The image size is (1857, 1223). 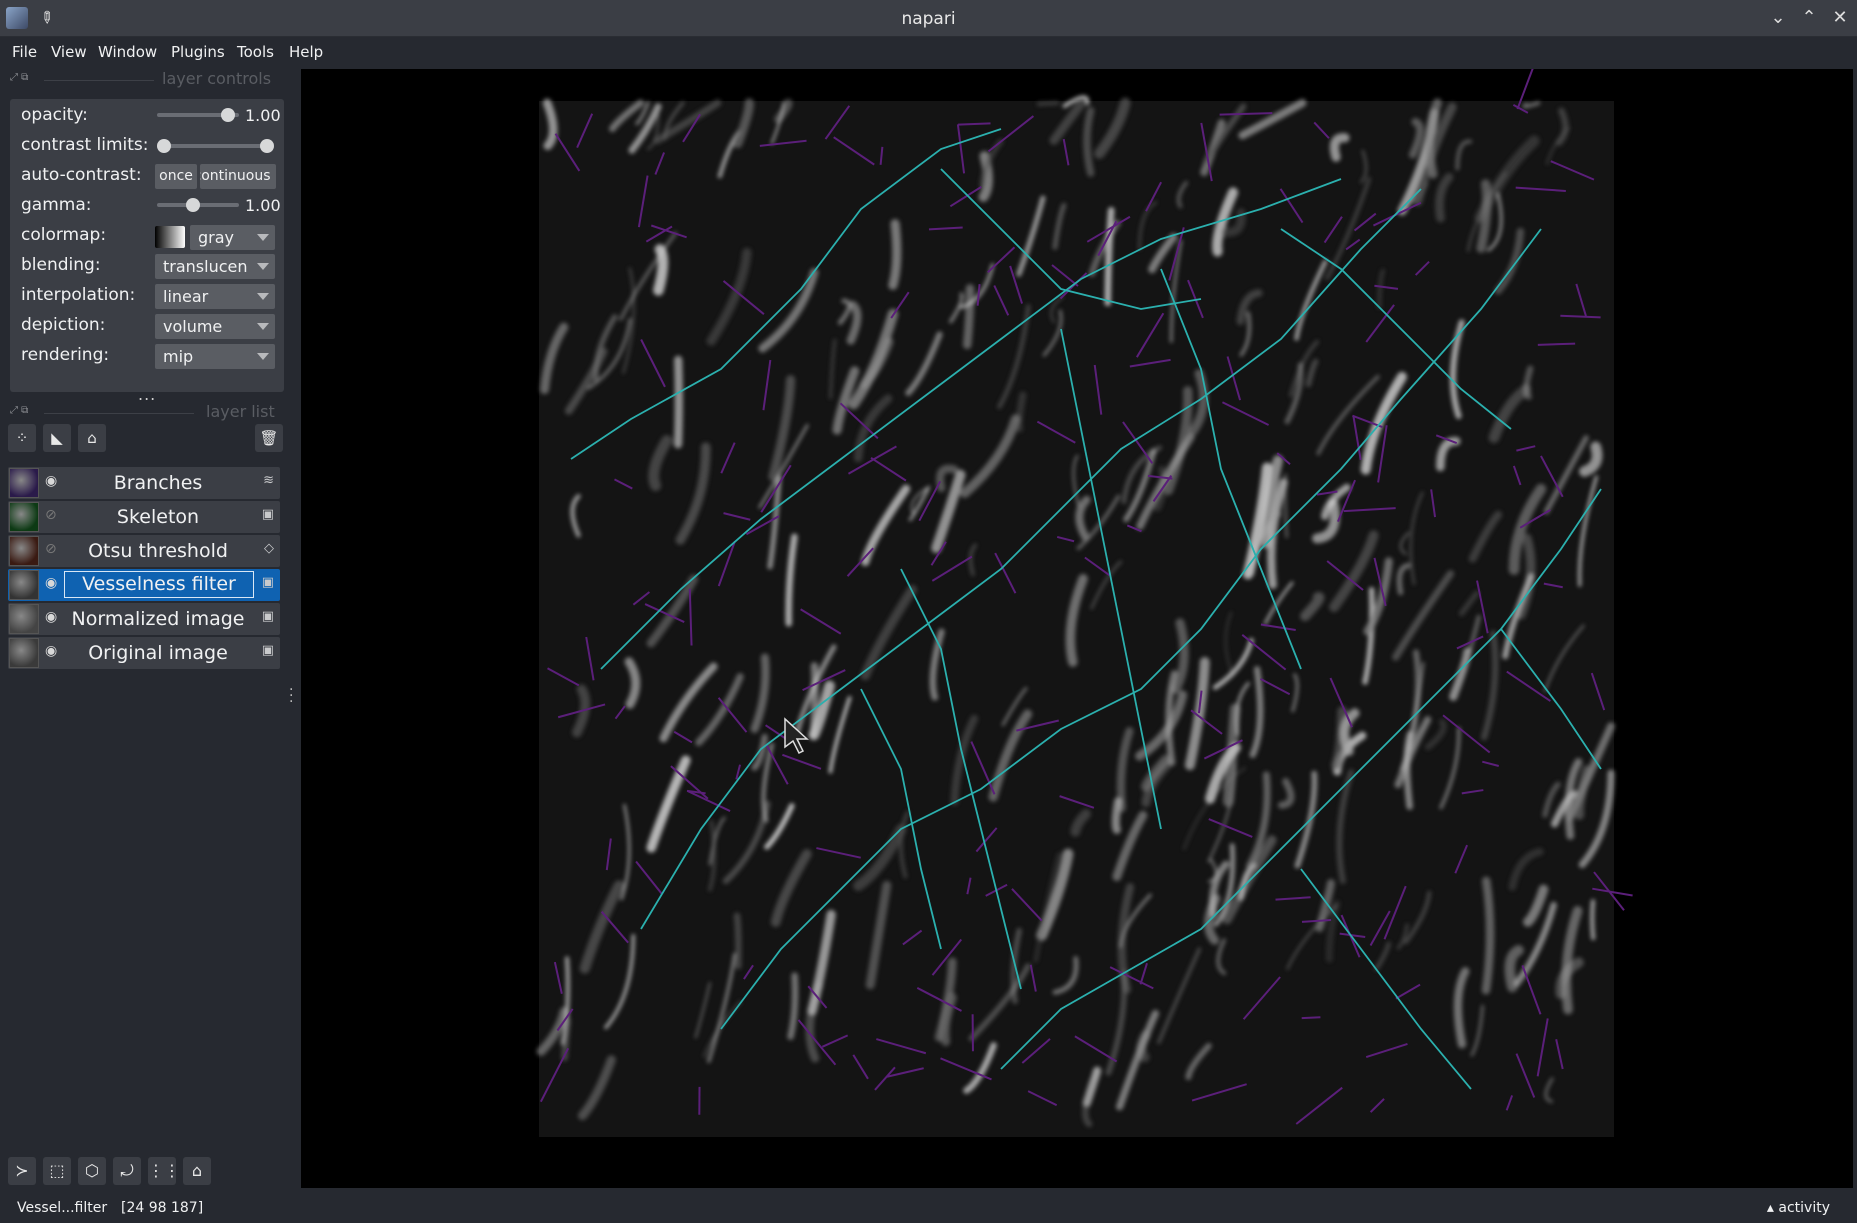 I want to click on labels-layer-icon: ◇, so click(x=269, y=548).